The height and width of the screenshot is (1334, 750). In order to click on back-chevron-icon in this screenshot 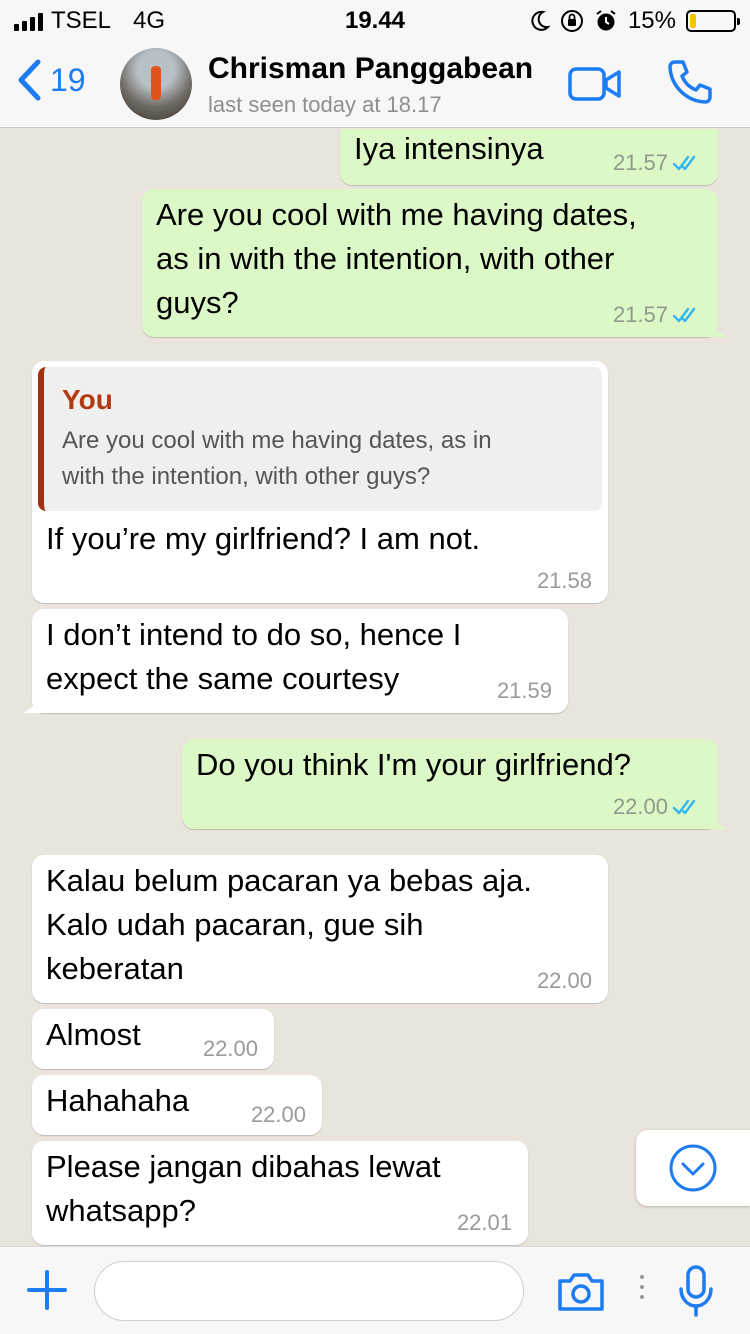, I will do `click(29, 80)`.